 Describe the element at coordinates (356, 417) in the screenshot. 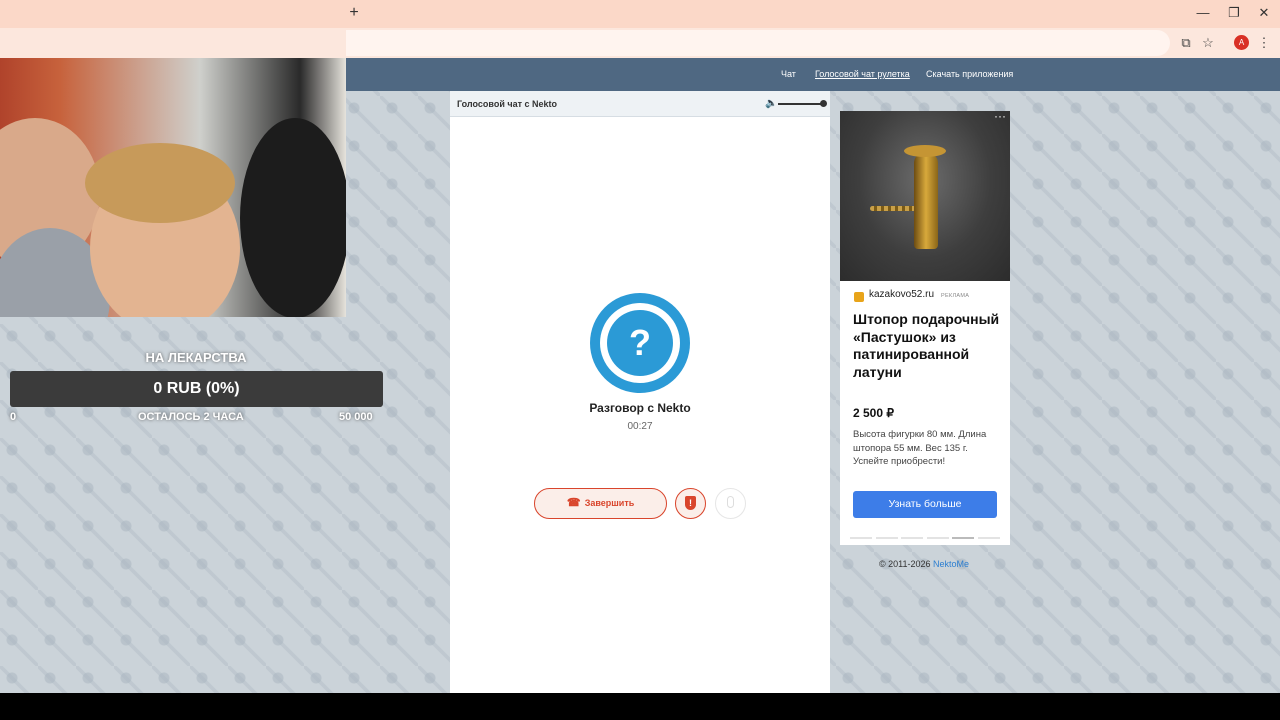

I see `donation-goal: 50 000` at that location.